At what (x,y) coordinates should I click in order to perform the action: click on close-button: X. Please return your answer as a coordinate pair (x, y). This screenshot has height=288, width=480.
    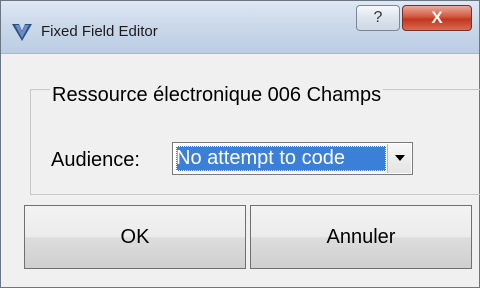
    Looking at the image, I should click on (437, 18).